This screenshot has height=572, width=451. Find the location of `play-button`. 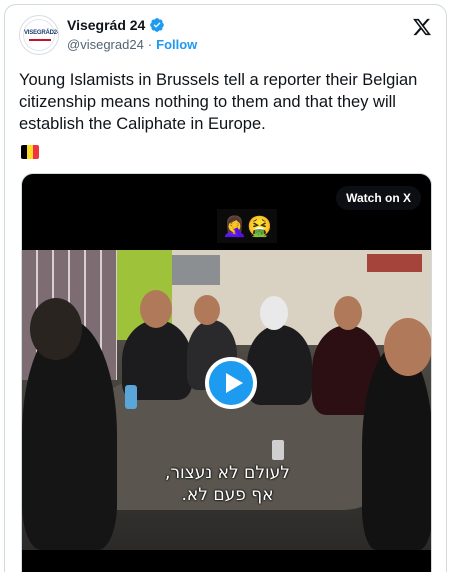

play-button is located at coordinates (231, 383).